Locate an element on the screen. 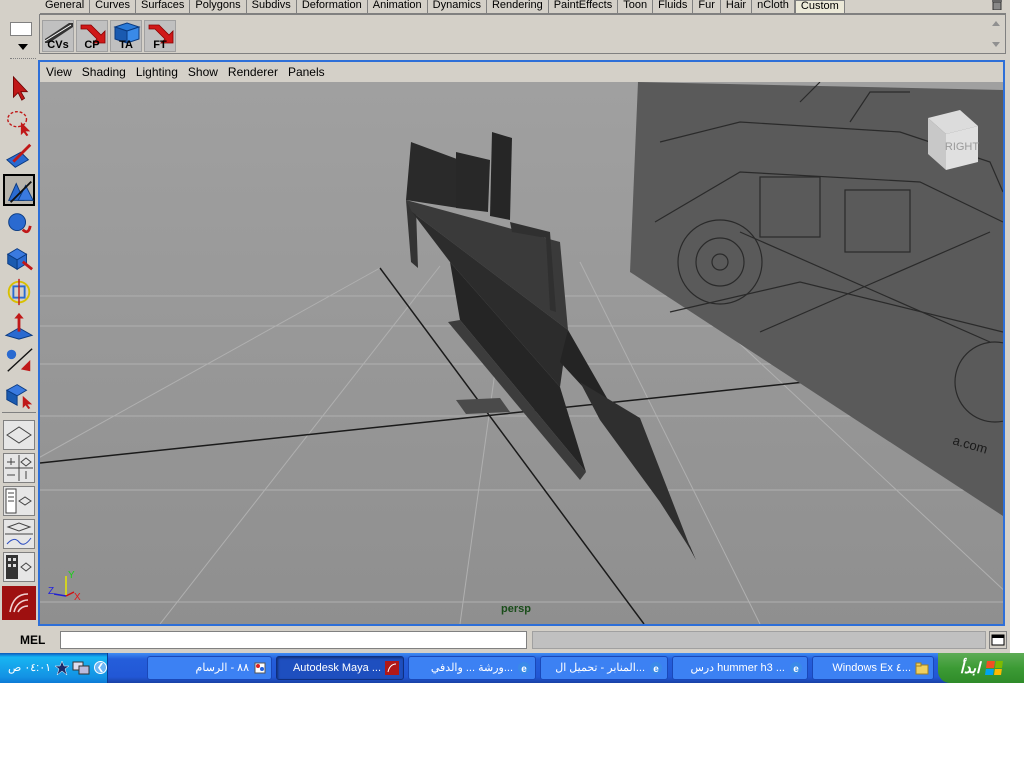 The height and width of the screenshot is (768, 1024). move-icon is located at coordinates (21, 191).